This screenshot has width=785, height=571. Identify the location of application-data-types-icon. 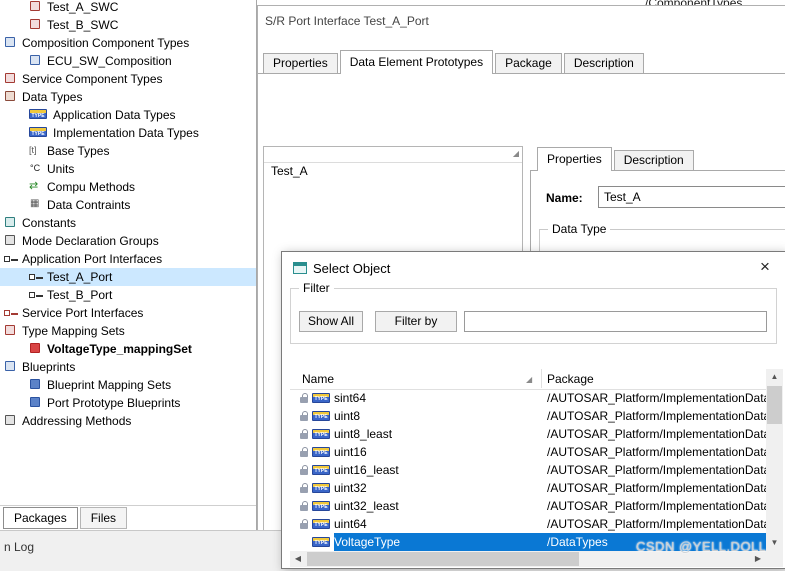
(39, 115).